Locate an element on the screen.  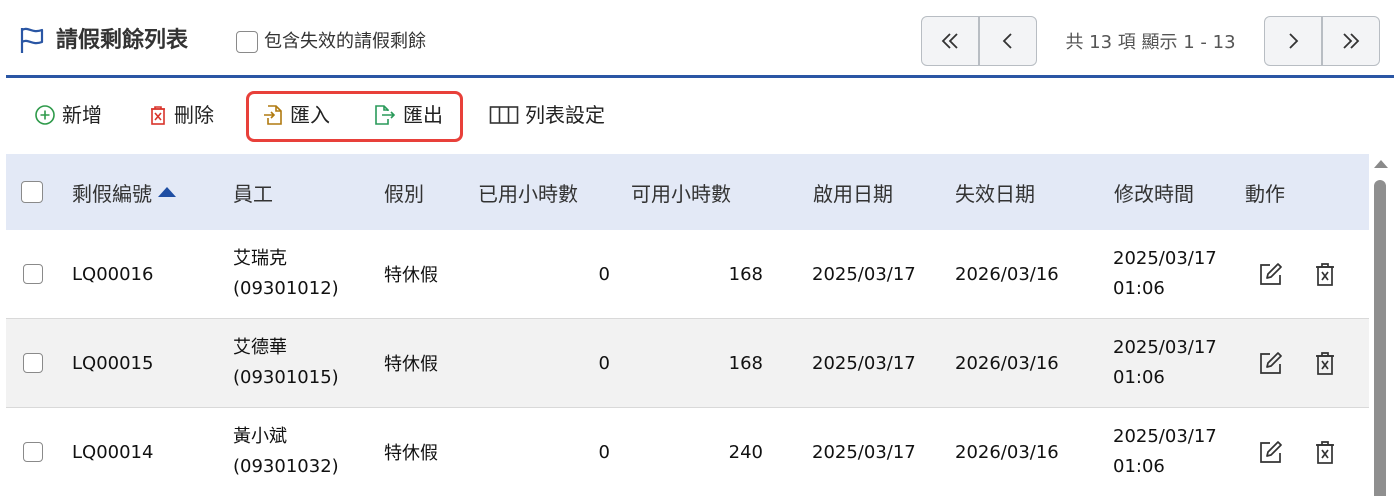
list-settings-label: 列表設定 is located at coordinates (565, 115).